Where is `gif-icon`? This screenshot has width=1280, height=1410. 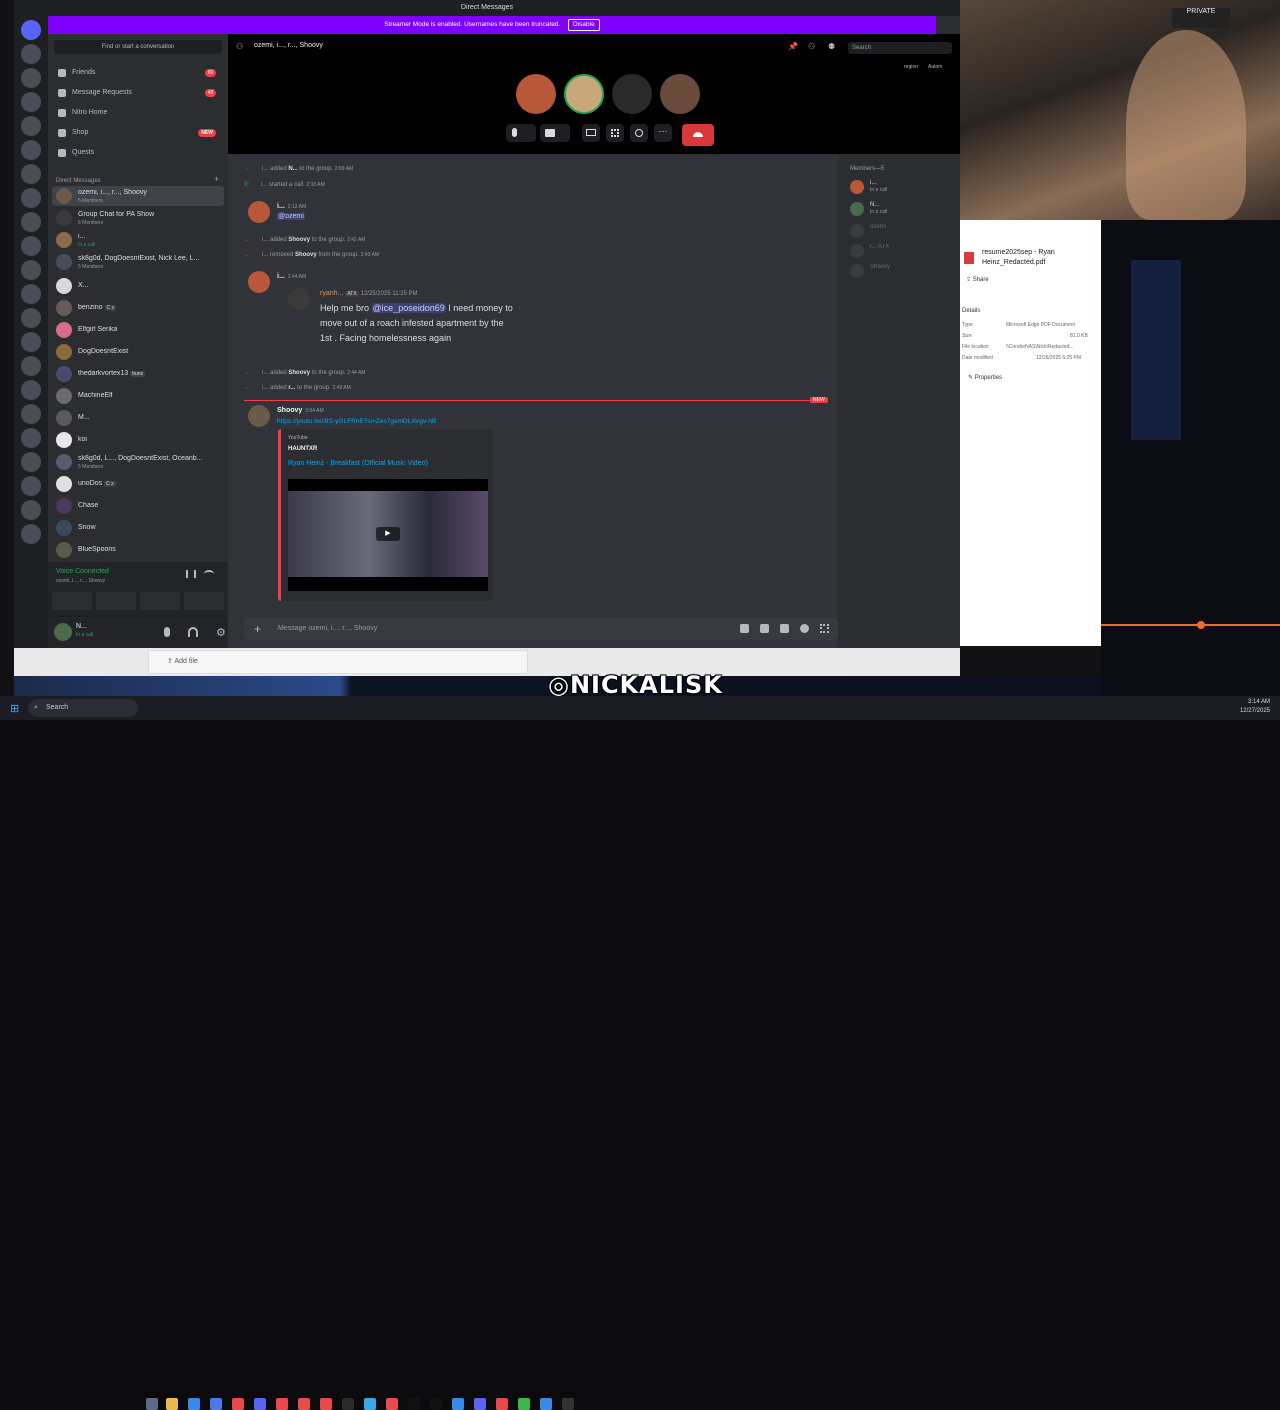 gif-icon is located at coordinates (764, 628).